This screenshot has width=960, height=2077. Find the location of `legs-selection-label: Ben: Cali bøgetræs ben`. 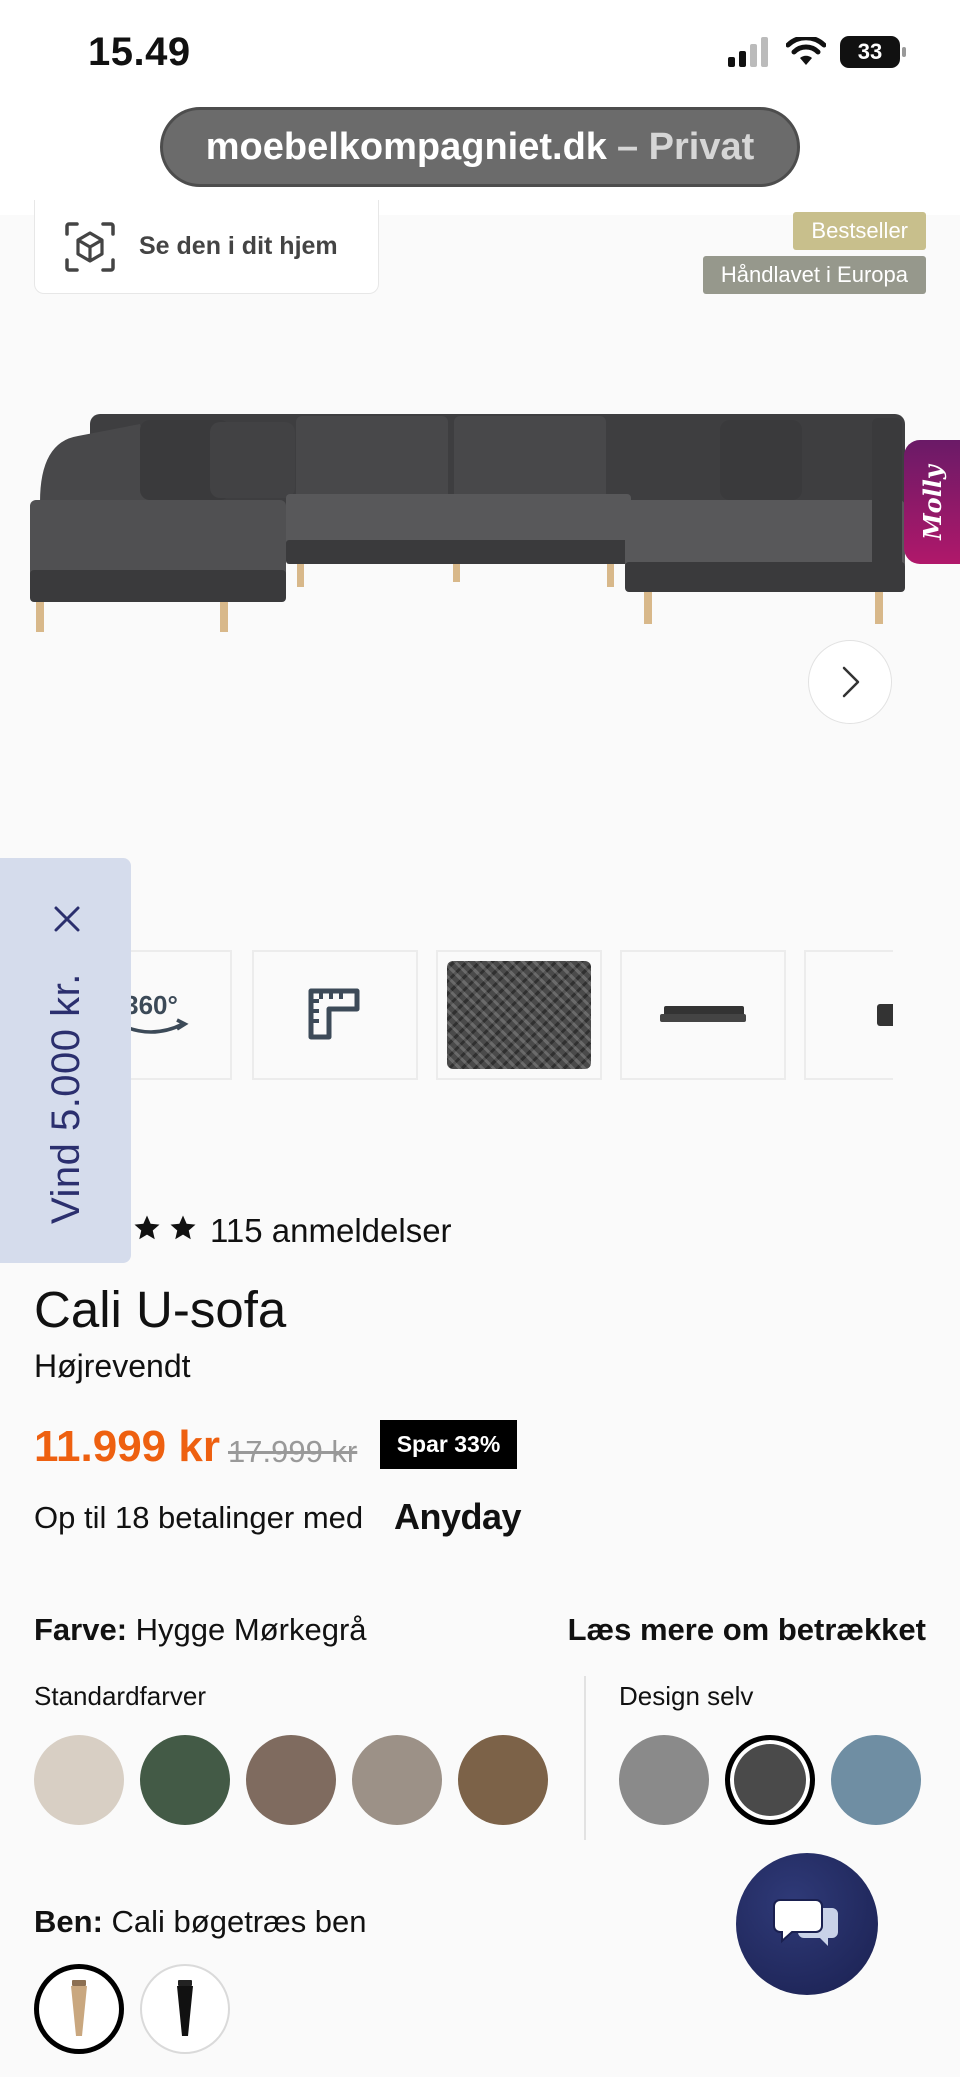

legs-selection-label: Ben: Cali bøgetræs ben is located at coordinates (200, 1922).